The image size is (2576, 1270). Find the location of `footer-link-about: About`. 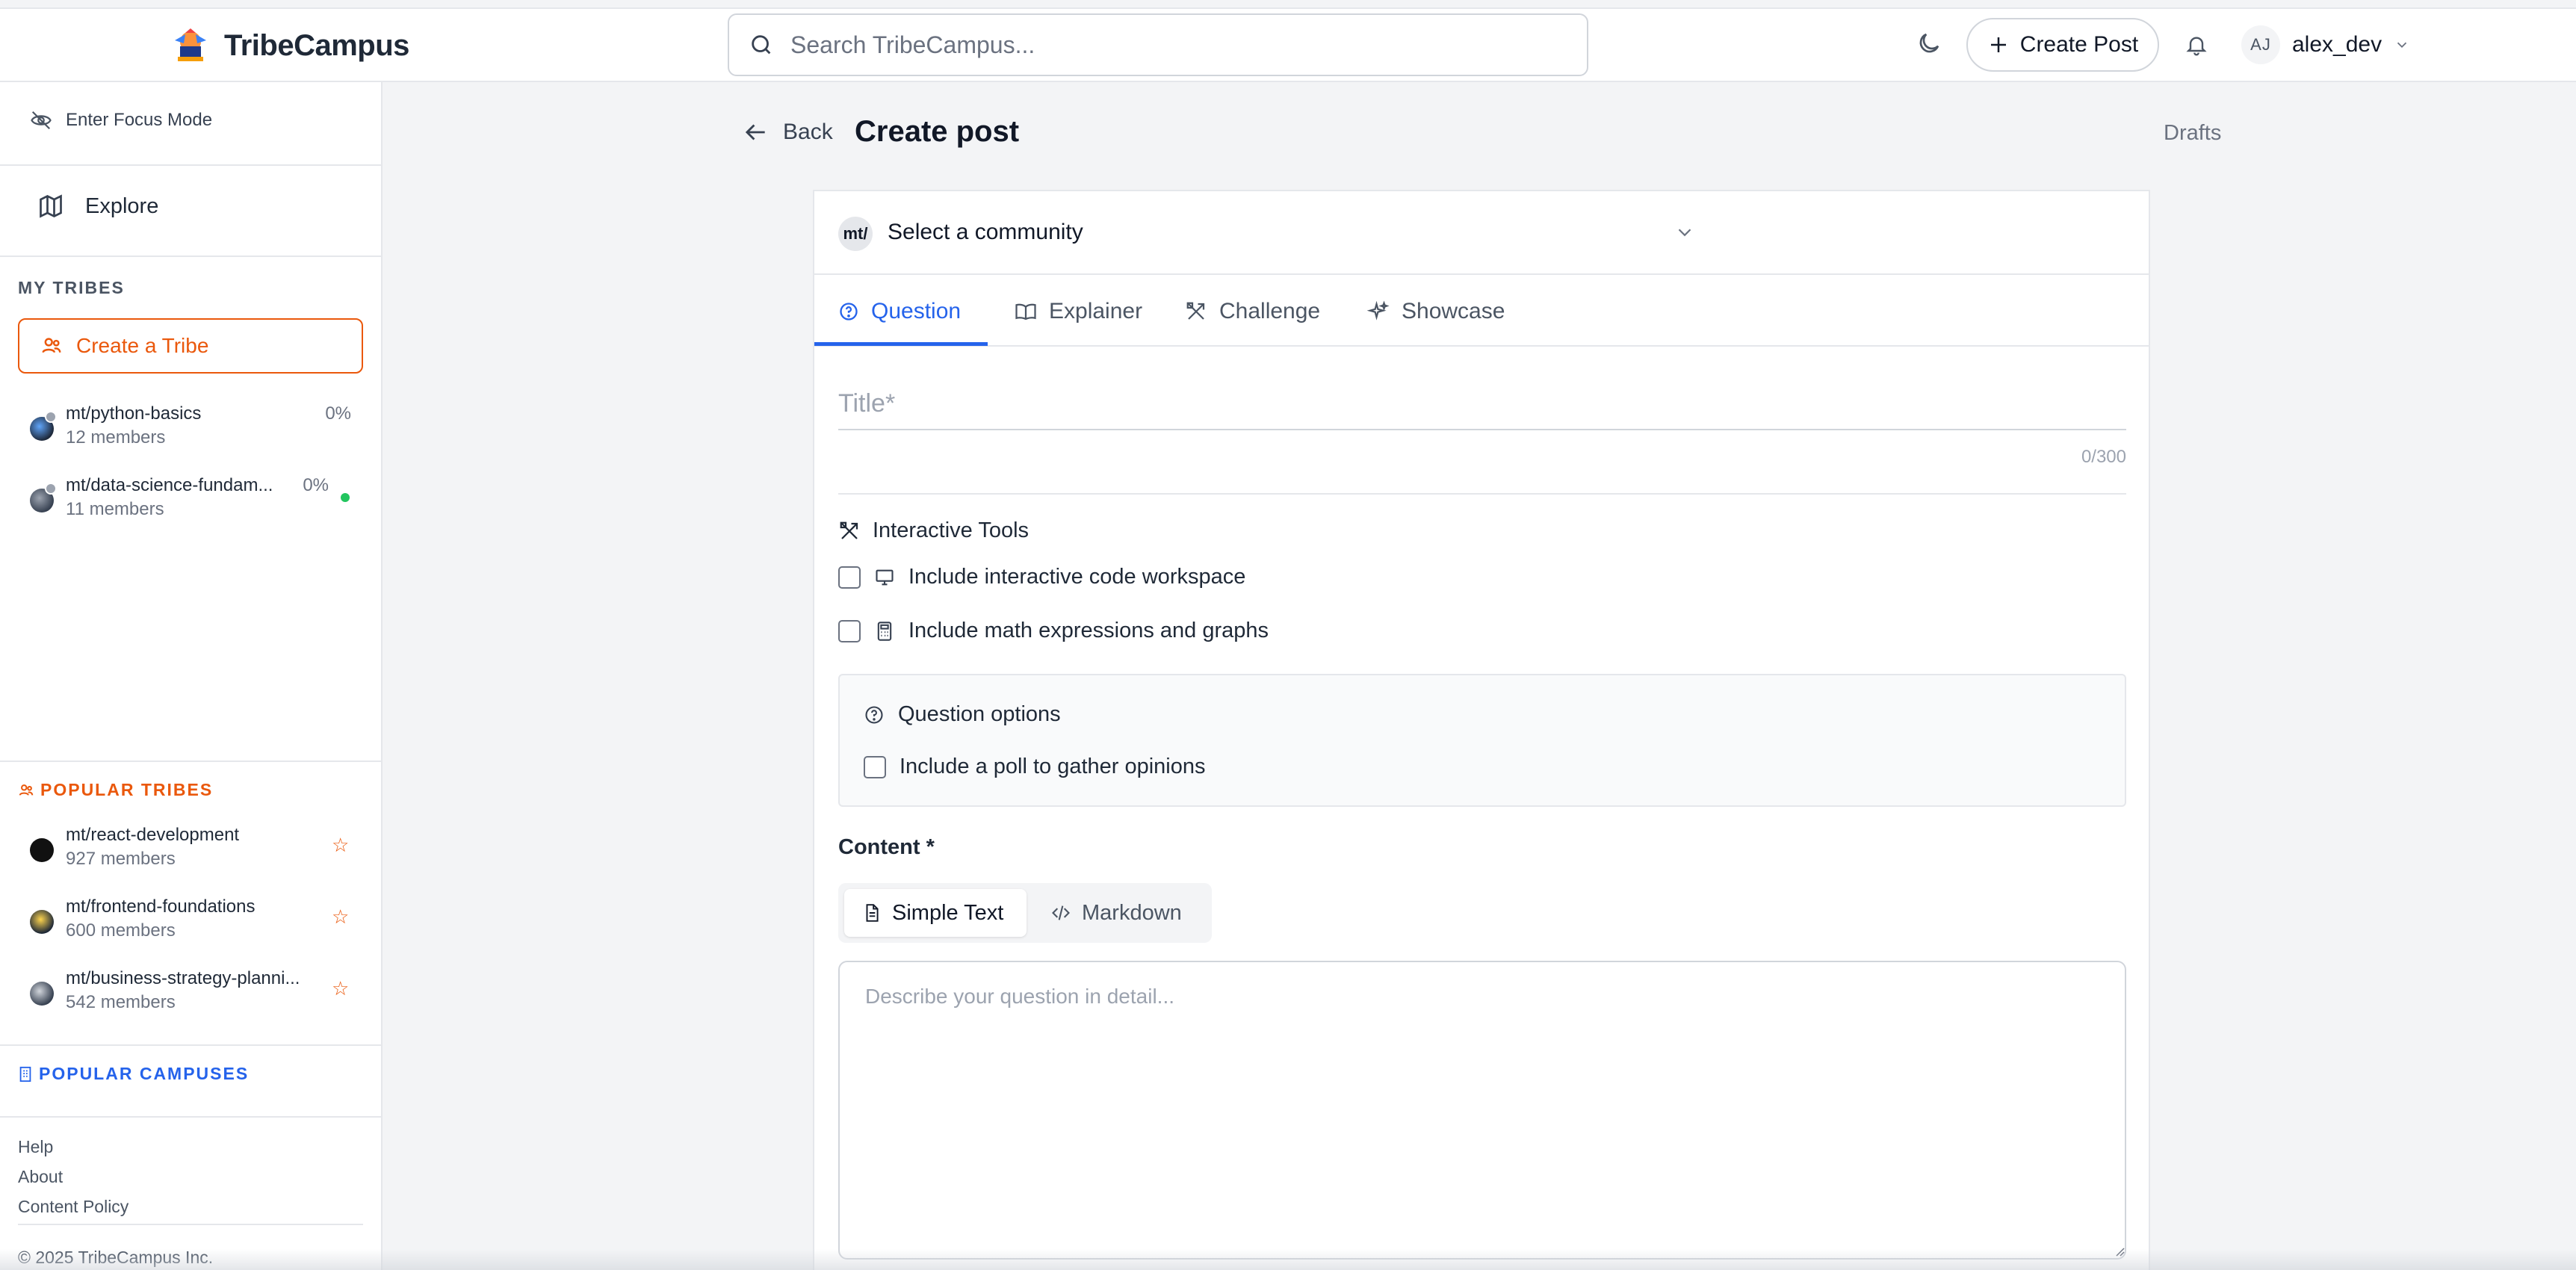

footer-link-about: About is located at coordinates (40, 1177).